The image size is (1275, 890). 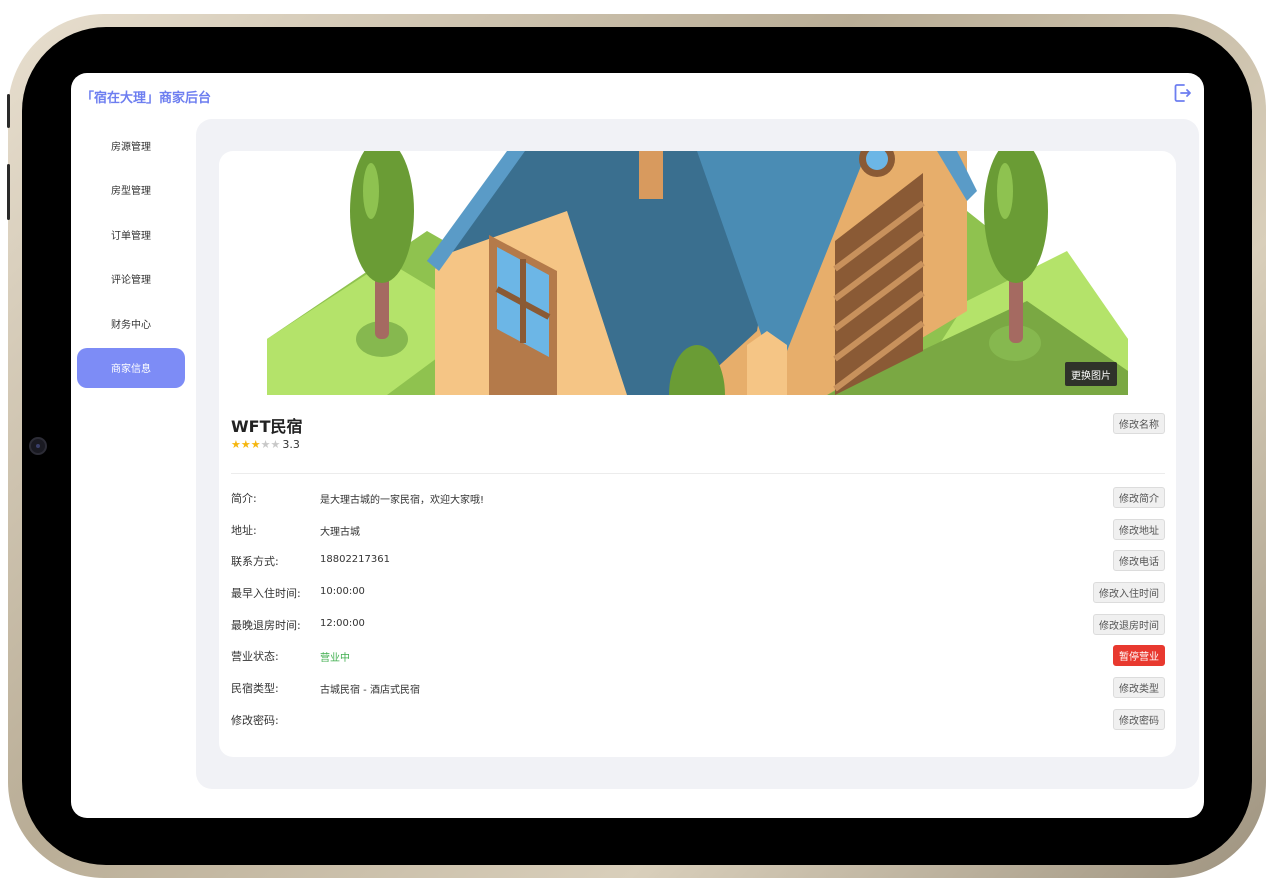 What do you see at coordinates (698, 473) in the screenshot?
I see `divider` at bounding box center [698, 473].